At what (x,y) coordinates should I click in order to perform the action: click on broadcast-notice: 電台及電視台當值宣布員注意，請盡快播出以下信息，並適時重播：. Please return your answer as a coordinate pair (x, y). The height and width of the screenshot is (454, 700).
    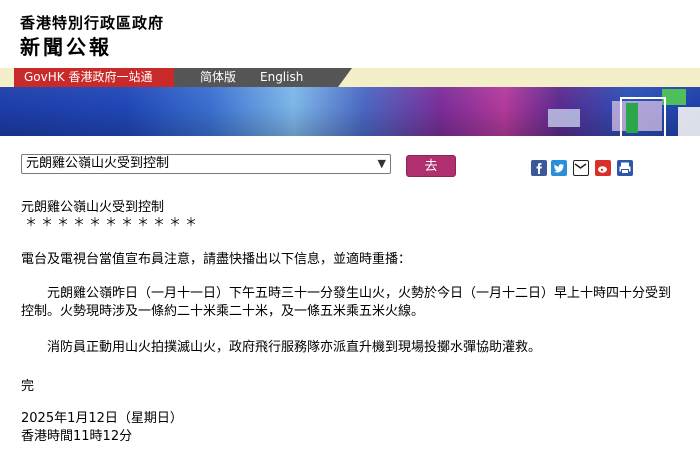
    Looking at the image, I should click on (216, 259).